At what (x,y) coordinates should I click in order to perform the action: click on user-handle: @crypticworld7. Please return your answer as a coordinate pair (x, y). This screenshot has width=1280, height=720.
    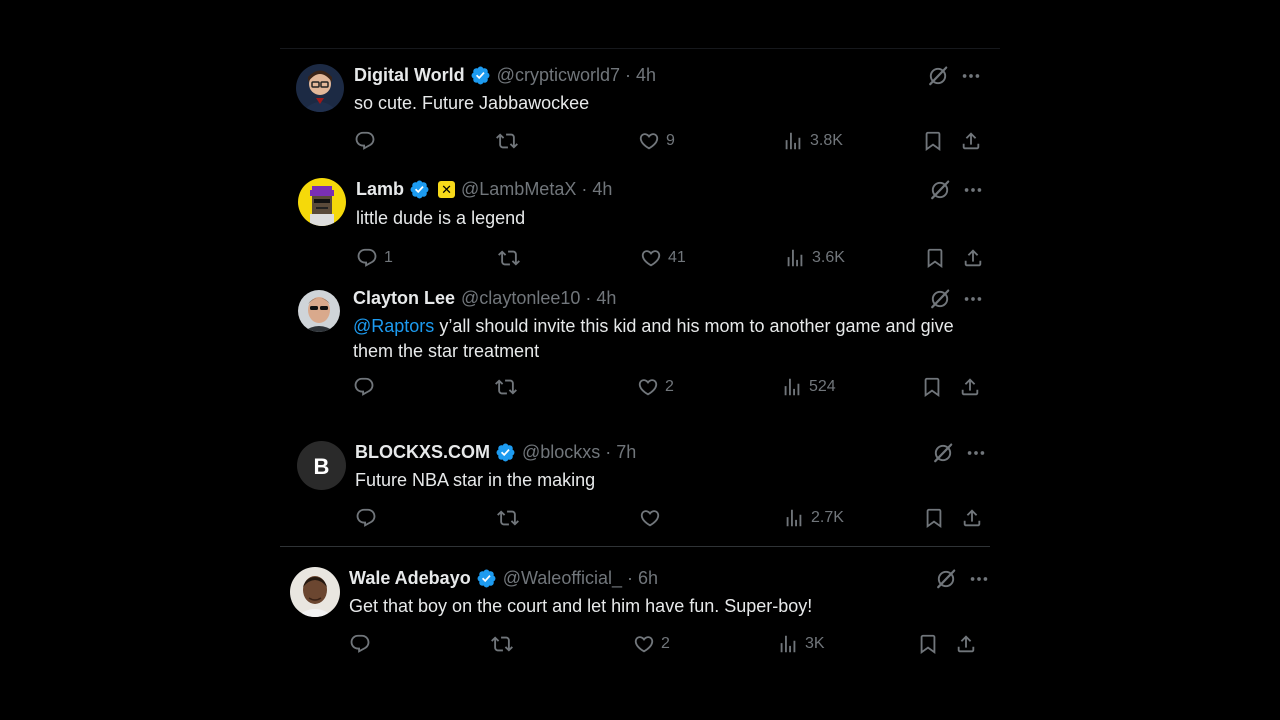
    Looking at the image, I should click on (558, 75).